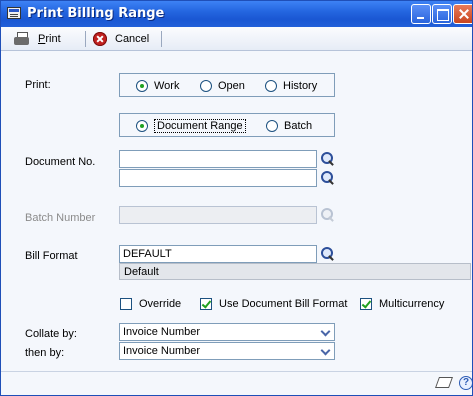 Image resolution: width=473 pixels, height=396 pixels. Describe the element at coordinates (444, 382) in the screenshot. I see `note-icon` at that location.